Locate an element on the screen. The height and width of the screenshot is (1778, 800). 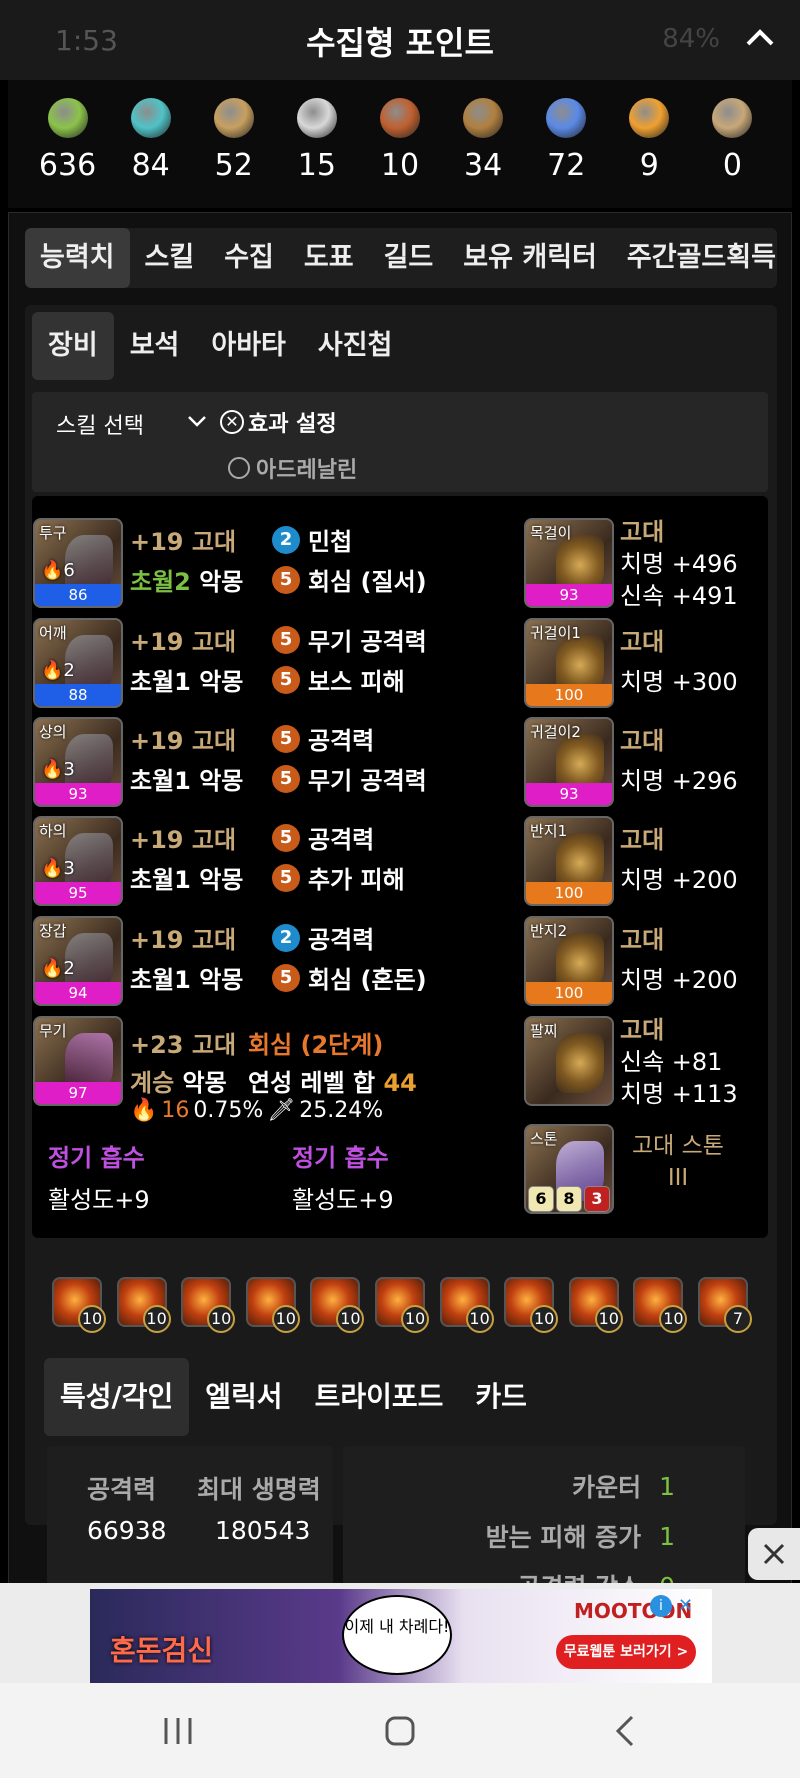
slot-label: 장갑 is located at coordinates (53, 931).